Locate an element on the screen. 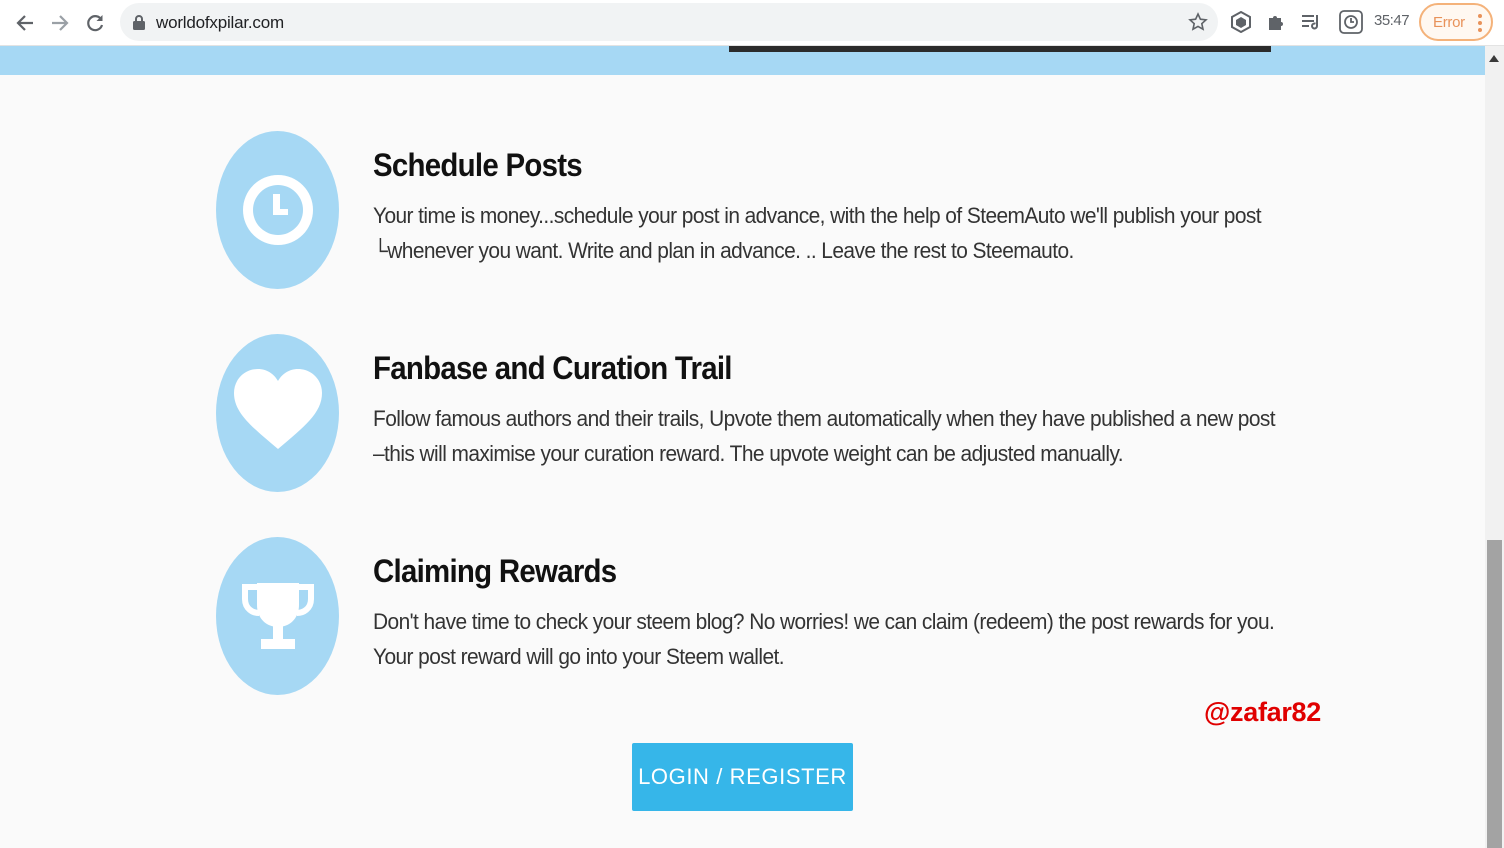  forward-icon is located at coordinates (60, 23).